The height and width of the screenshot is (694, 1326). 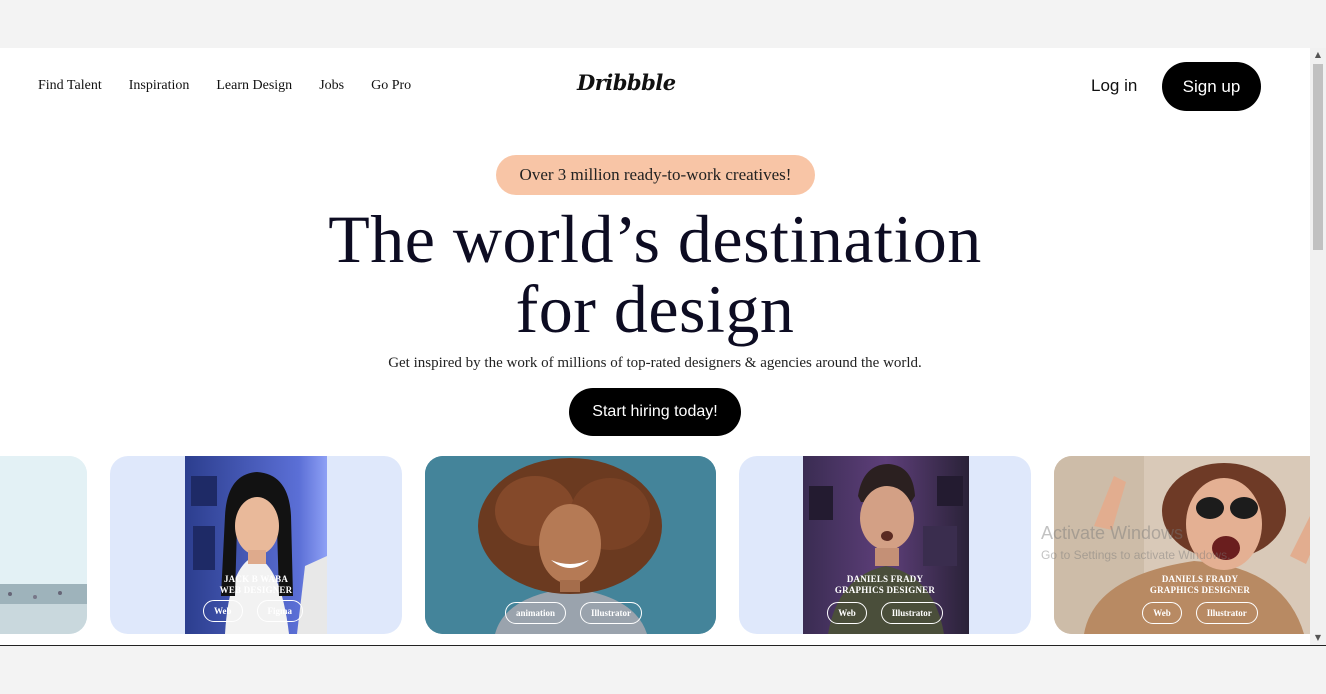 What do you see at coordinates (655, 175) in the screenshot?
I see `creatives-pill: Over 3 million ready-to-work creatives!` at bounding box center [655, 175].